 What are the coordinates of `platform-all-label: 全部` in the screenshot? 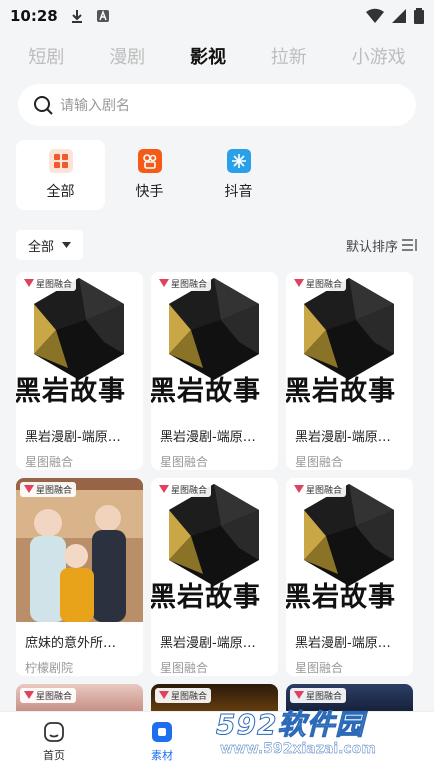 It's located at (60, 192).